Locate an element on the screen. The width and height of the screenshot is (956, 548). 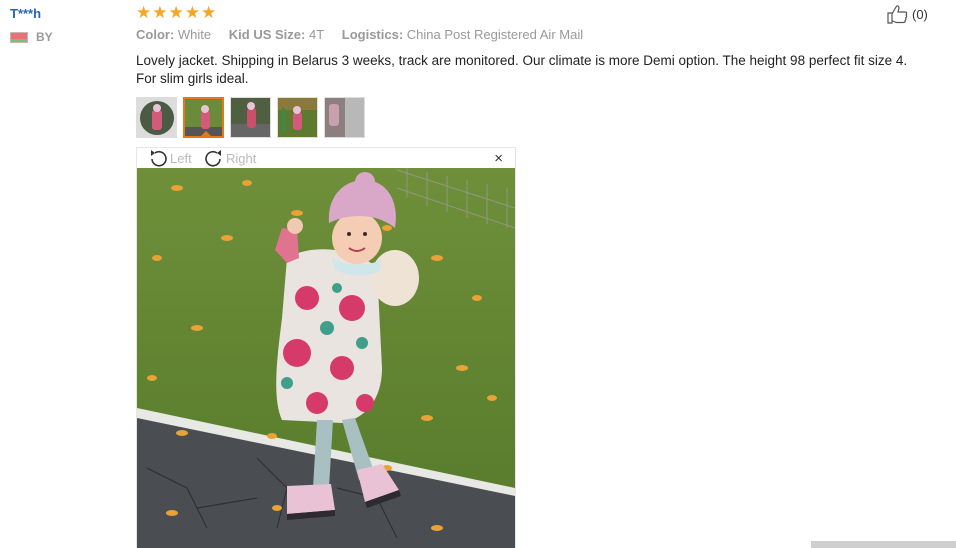
rotate-left-button: Left is located at coordinates (169, 158).